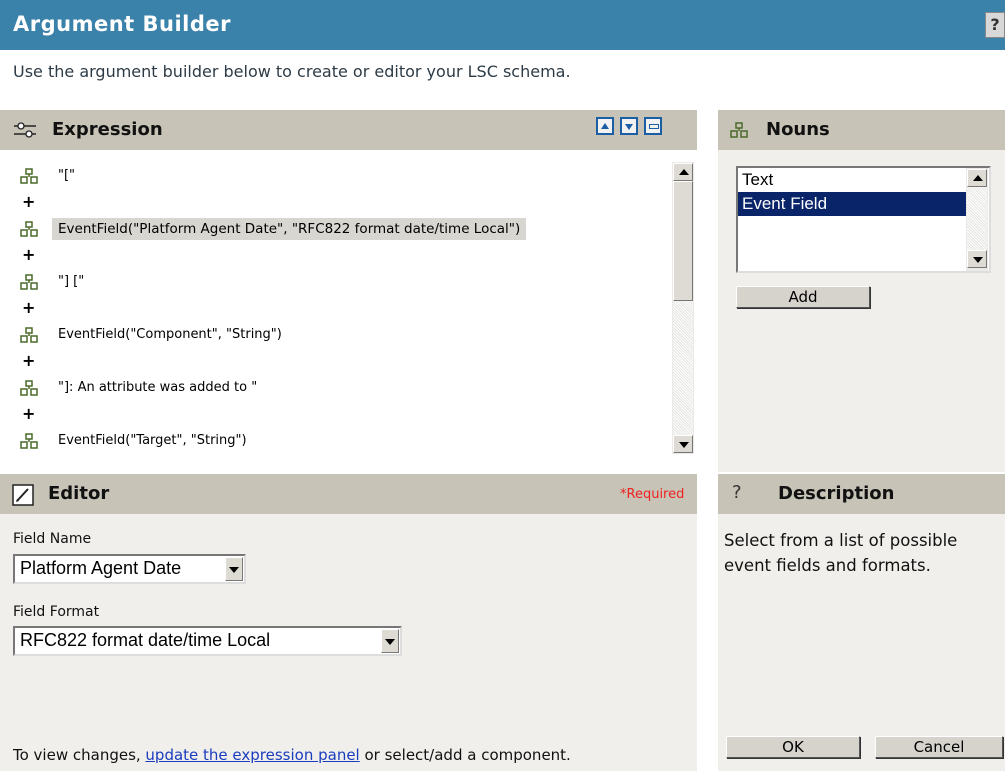 This screenshot has height=771, width=1005. I want to click on expression-item: EventField("Target", "String"), so click(340, 440).